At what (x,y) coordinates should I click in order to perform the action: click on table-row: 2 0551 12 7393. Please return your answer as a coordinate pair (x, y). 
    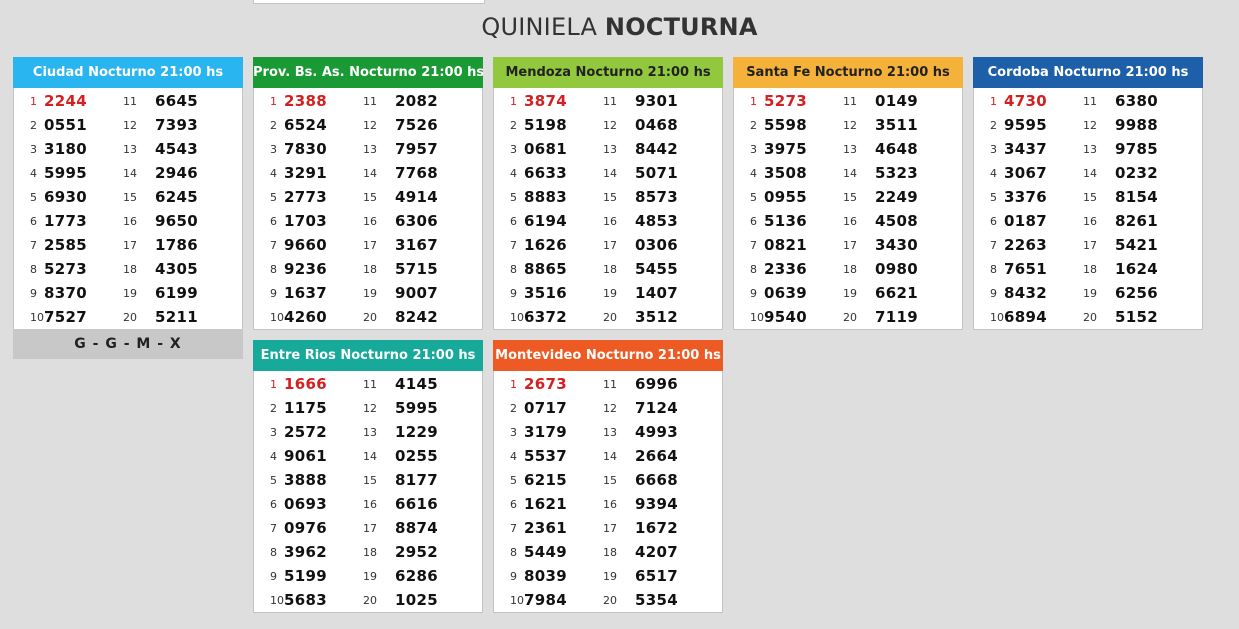
    Looking at the image, I should click on (128, 125).